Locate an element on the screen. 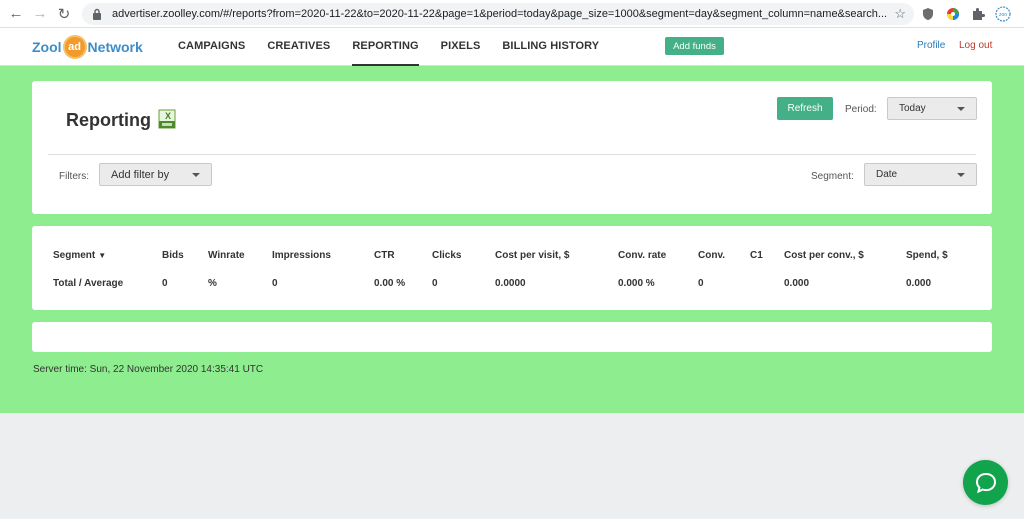 The width and height of the screenshot is (1024, 519). period-label: Period: is located at coordinates (861, 109).